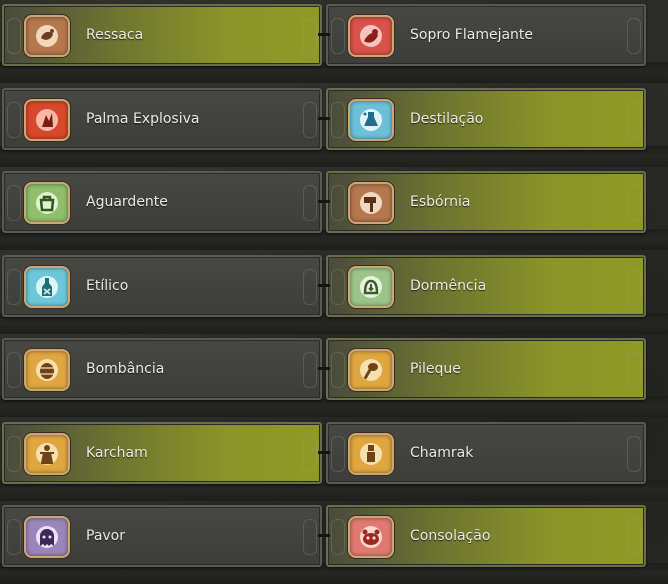  Describe the element at coordinates (125, 369) in the screenshot. I see `spell-name: Bombância` at that location.